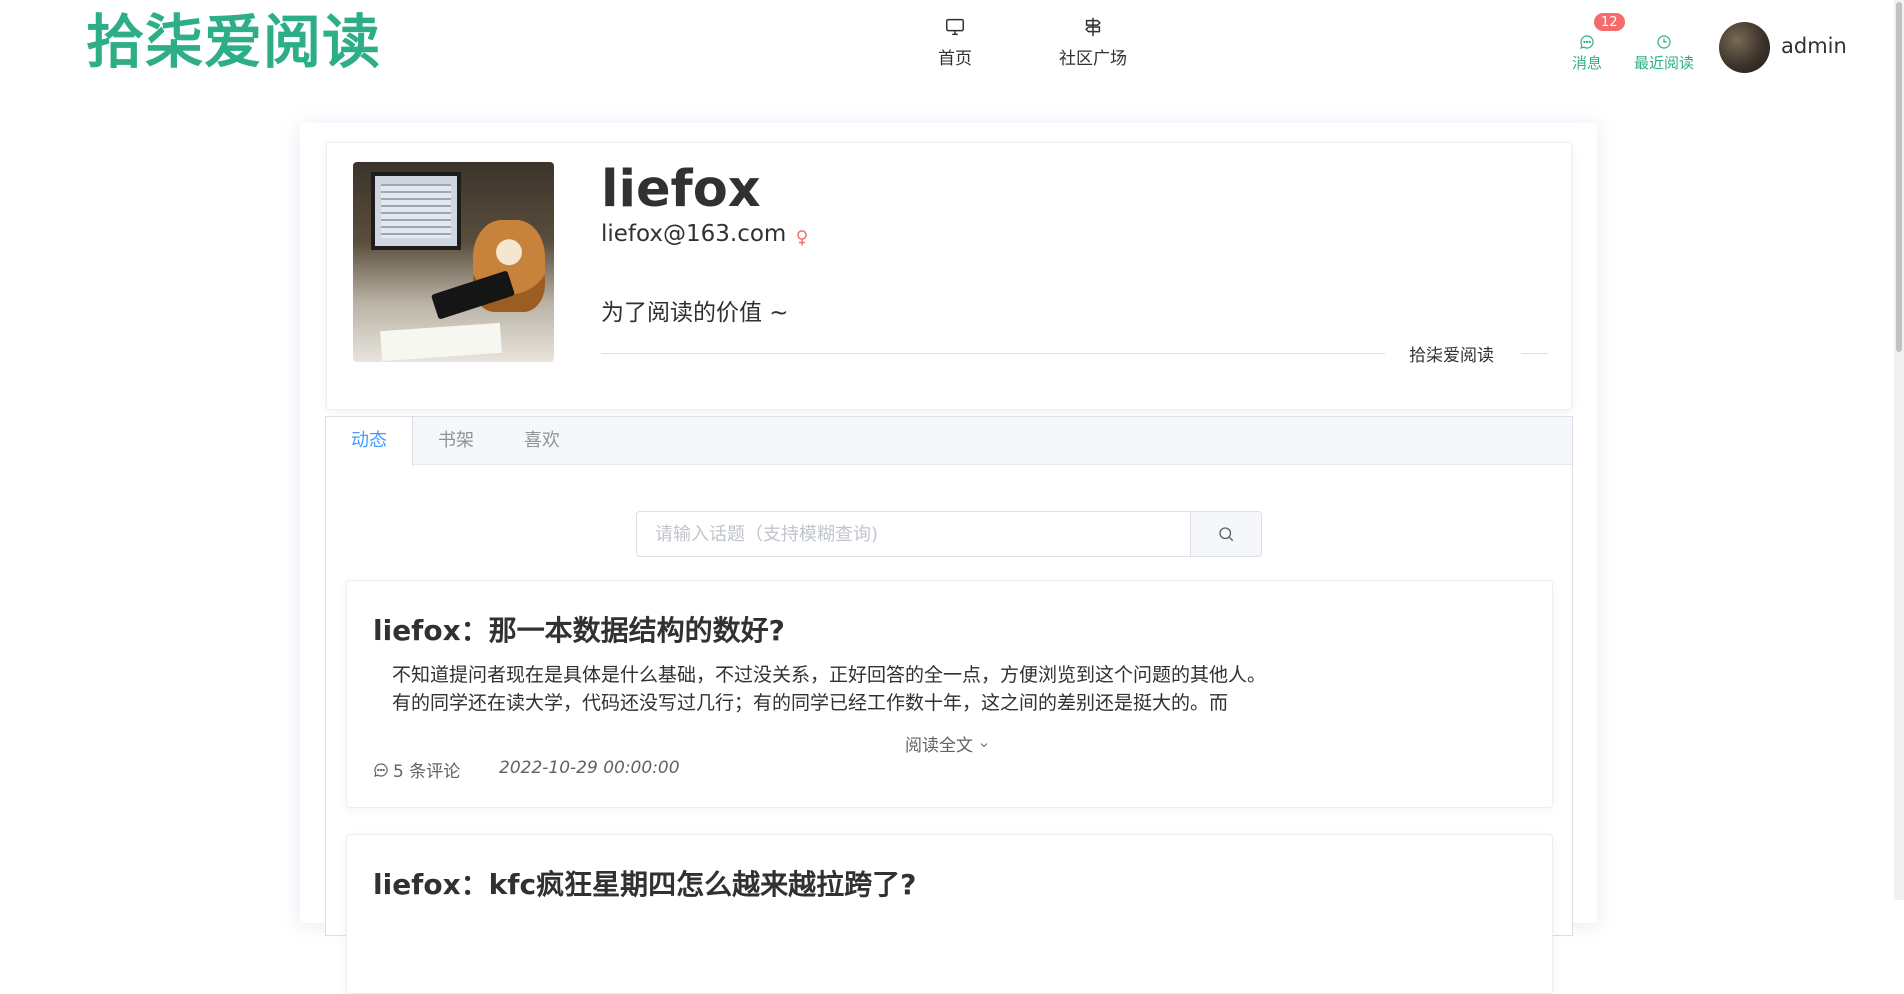  I want to click on read-more-label: 阅读全文, so click(939, 746).